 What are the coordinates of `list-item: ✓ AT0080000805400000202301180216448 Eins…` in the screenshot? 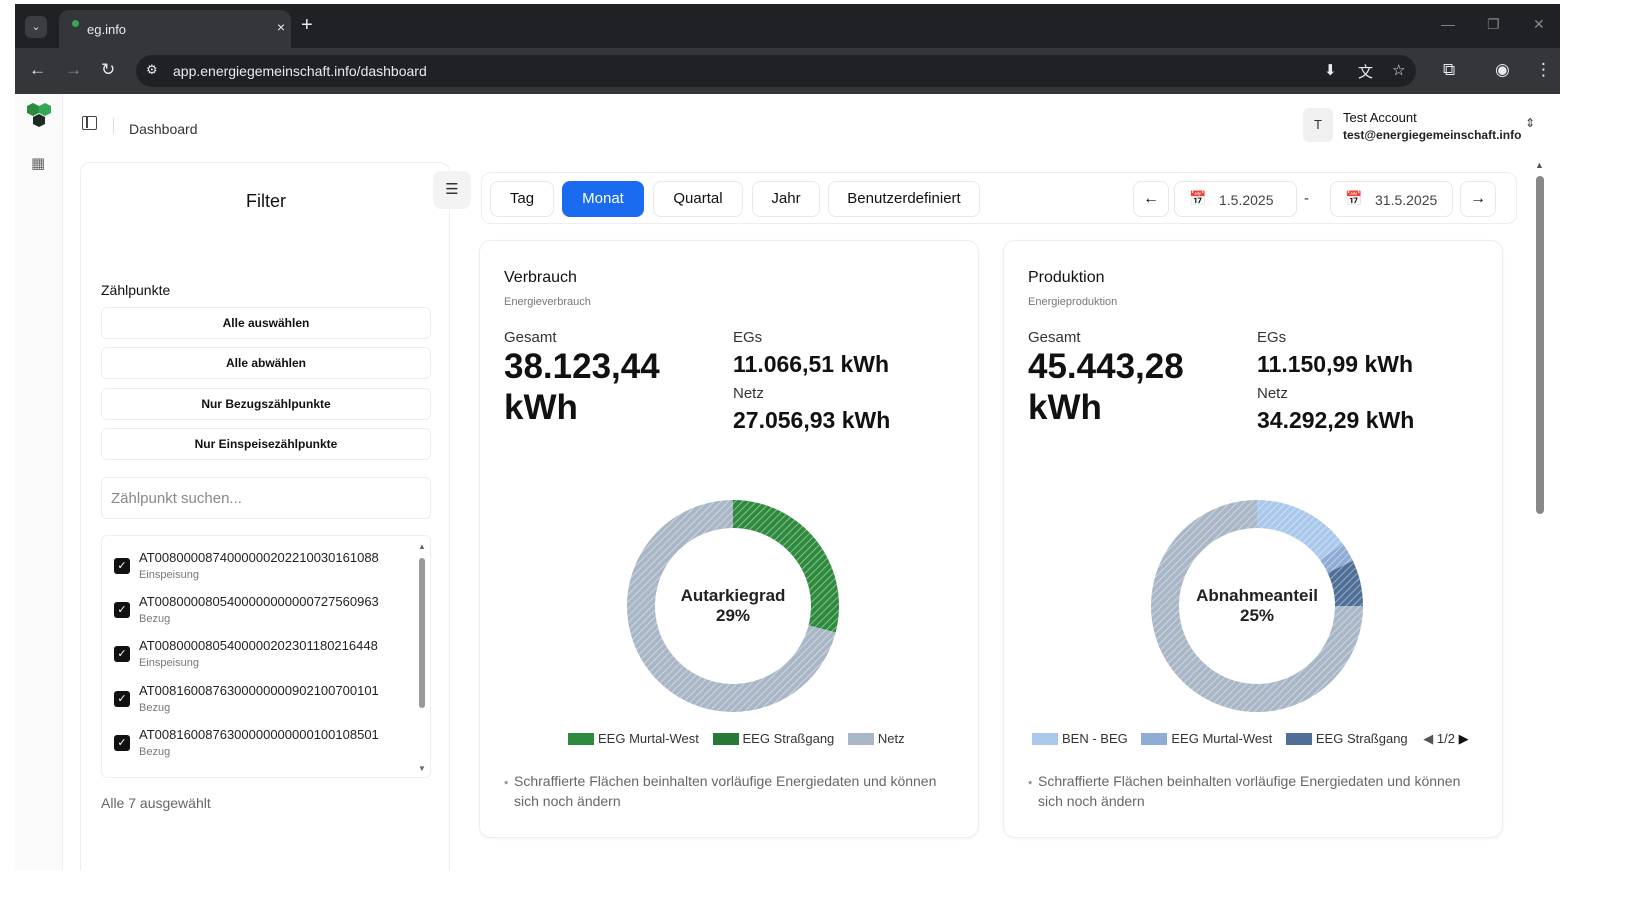 It's located at (259, 656).